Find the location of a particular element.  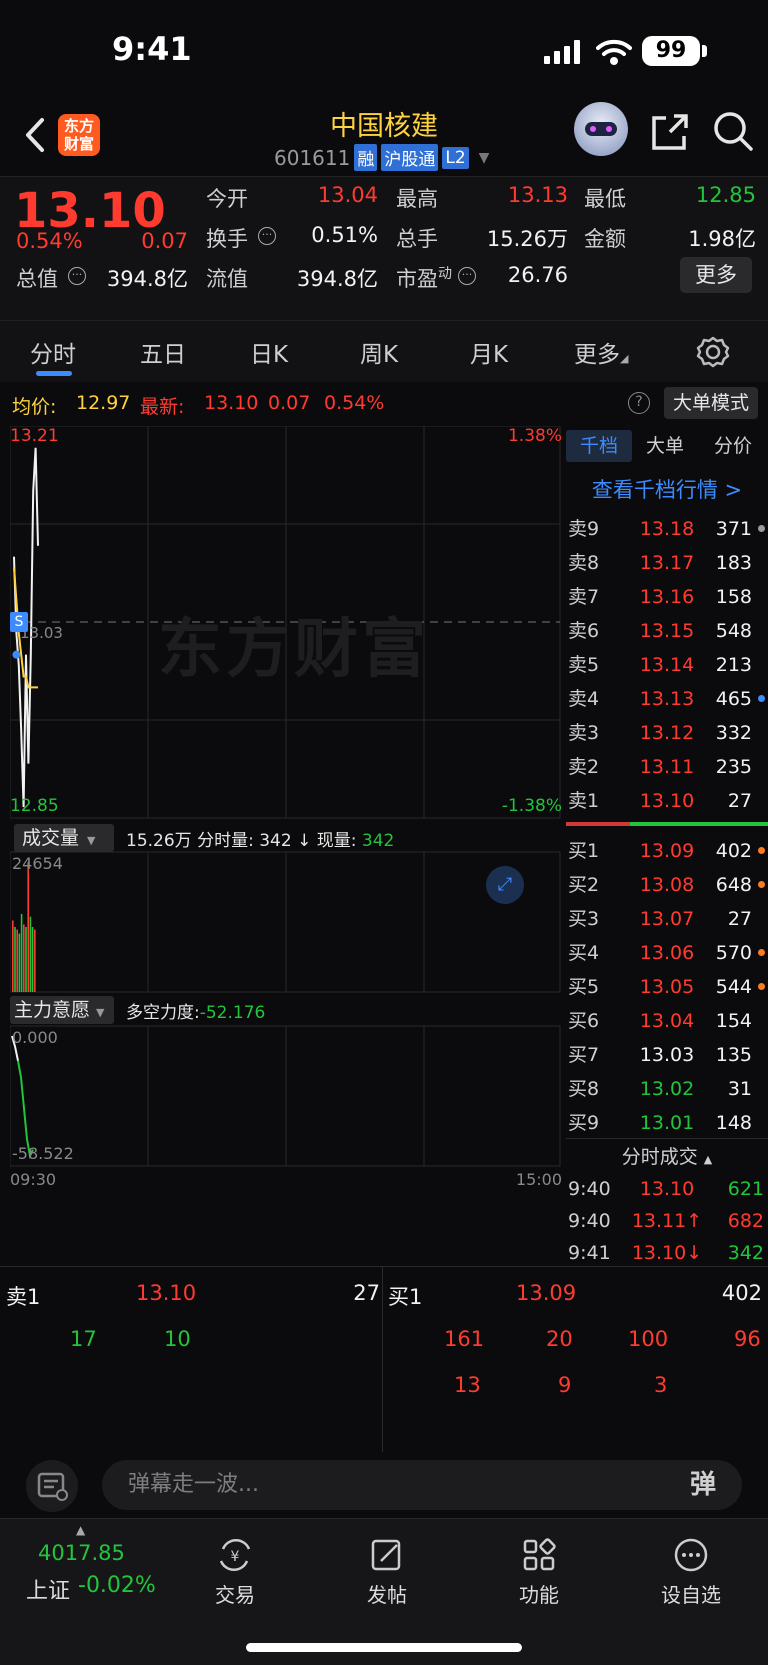

turnover-value: 0.51% is located at coordinates (344, 235).